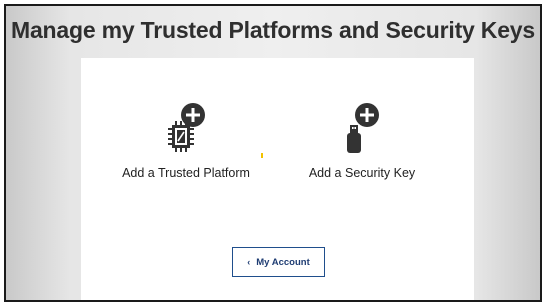 Image resolution: width=544 pixels, height=306 pixels. Describe the element at coordinates (186, 127) in the screenshot. I see `chip-plus-icon` at that location.